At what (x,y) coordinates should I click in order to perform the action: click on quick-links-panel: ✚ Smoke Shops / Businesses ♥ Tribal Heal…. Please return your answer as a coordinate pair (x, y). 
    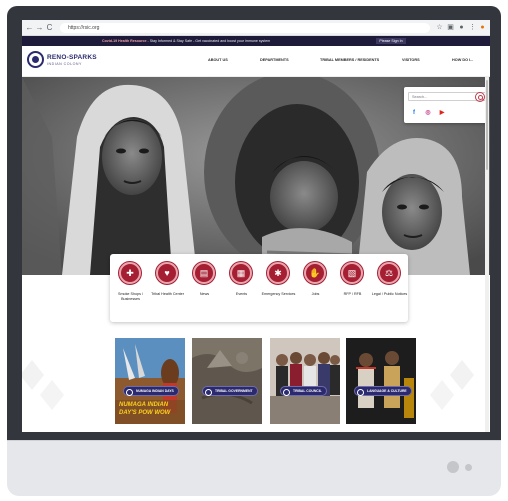
    Looking at the image, I should click on (259, 288).